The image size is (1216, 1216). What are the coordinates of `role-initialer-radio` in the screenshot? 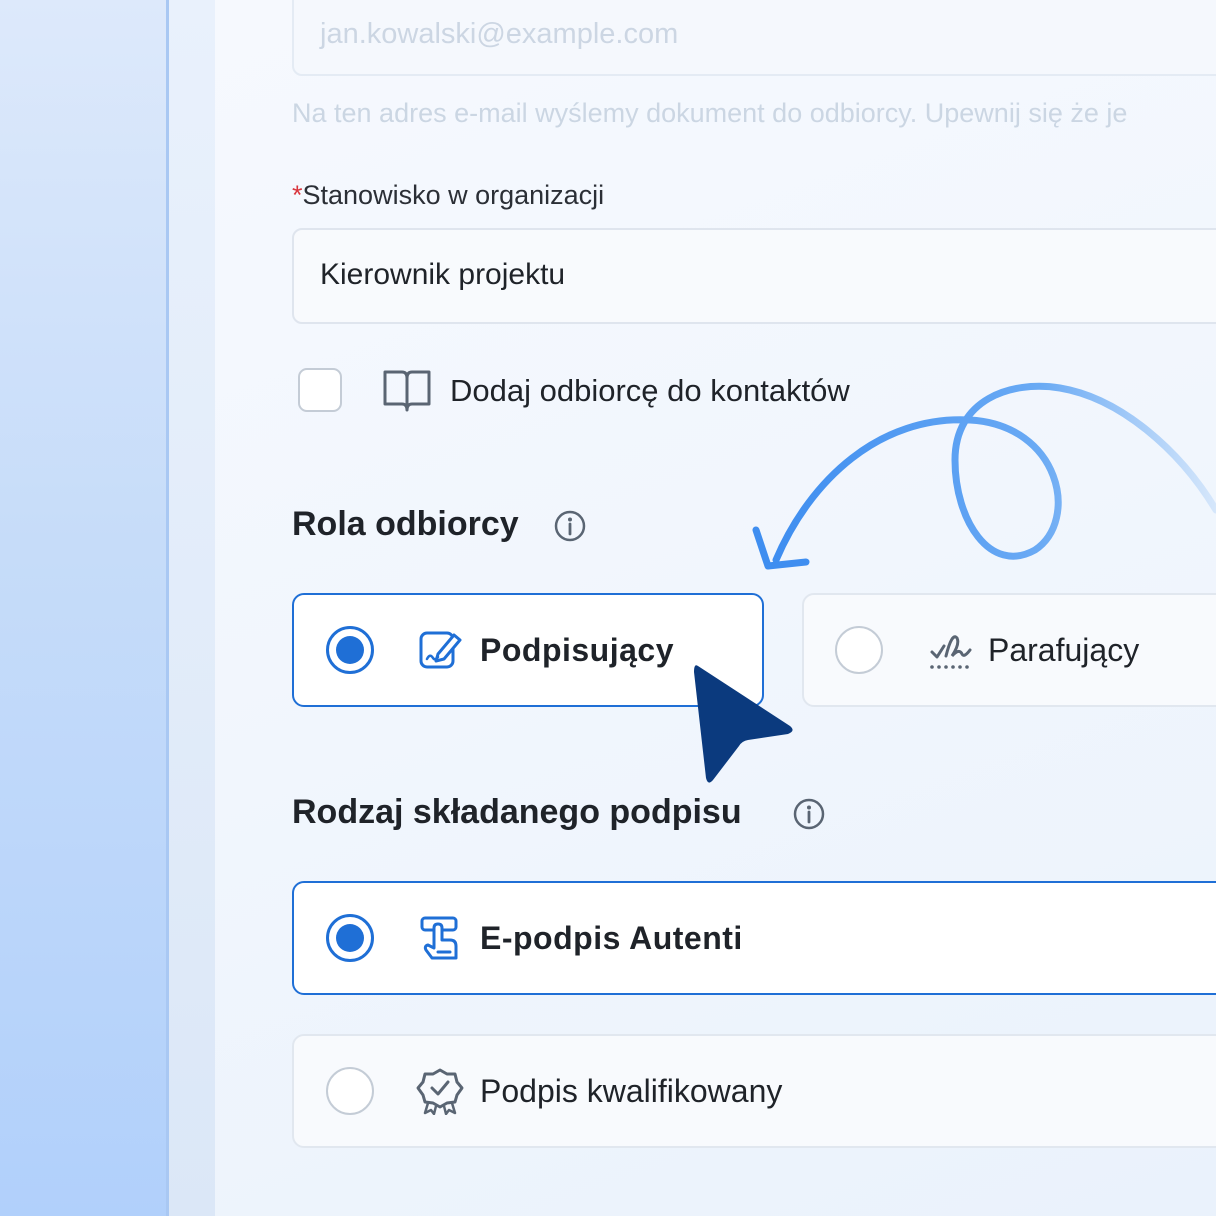 It's located at (859, 650).